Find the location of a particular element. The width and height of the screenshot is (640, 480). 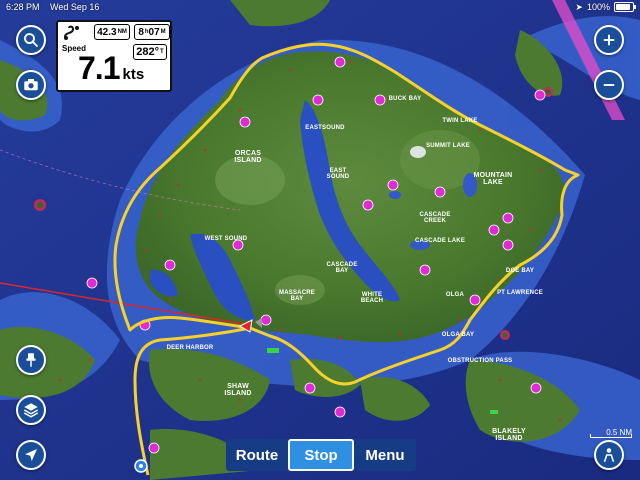

bottom-nav: Route Stop Menu is located at coordinates (321, 455).